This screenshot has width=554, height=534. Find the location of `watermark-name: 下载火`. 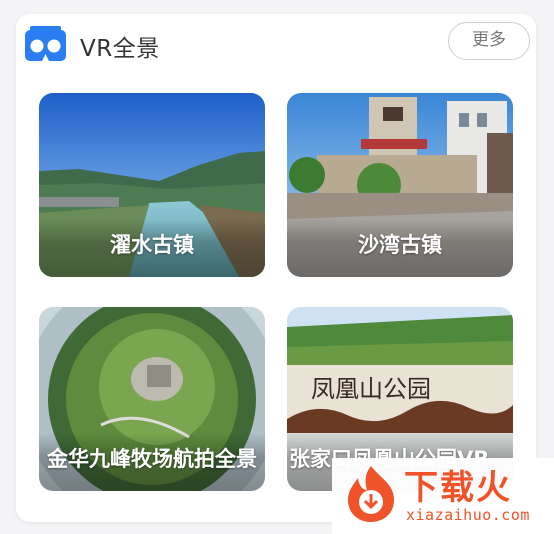

watermark-name: 下载火 is located at coordinates (458, 488).